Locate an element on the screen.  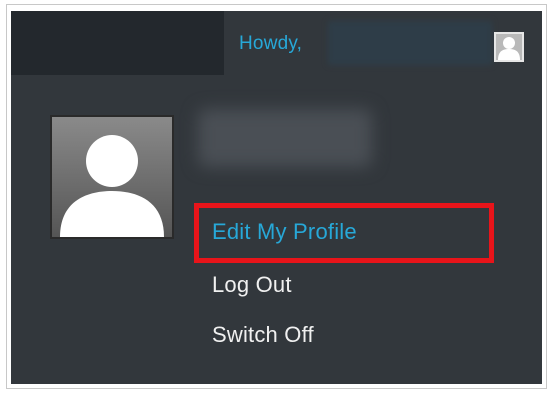
toolbar-left-section is located at coordinates (117, 43).